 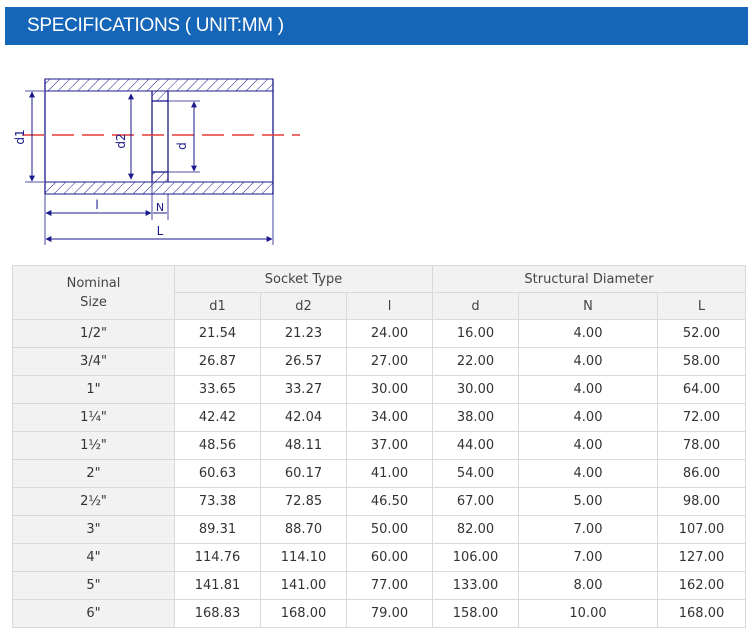 What do you see at coordinates (389, 501) in the screenshot?
I see `cell-l: 46.50` at bounding box center [389, 501].